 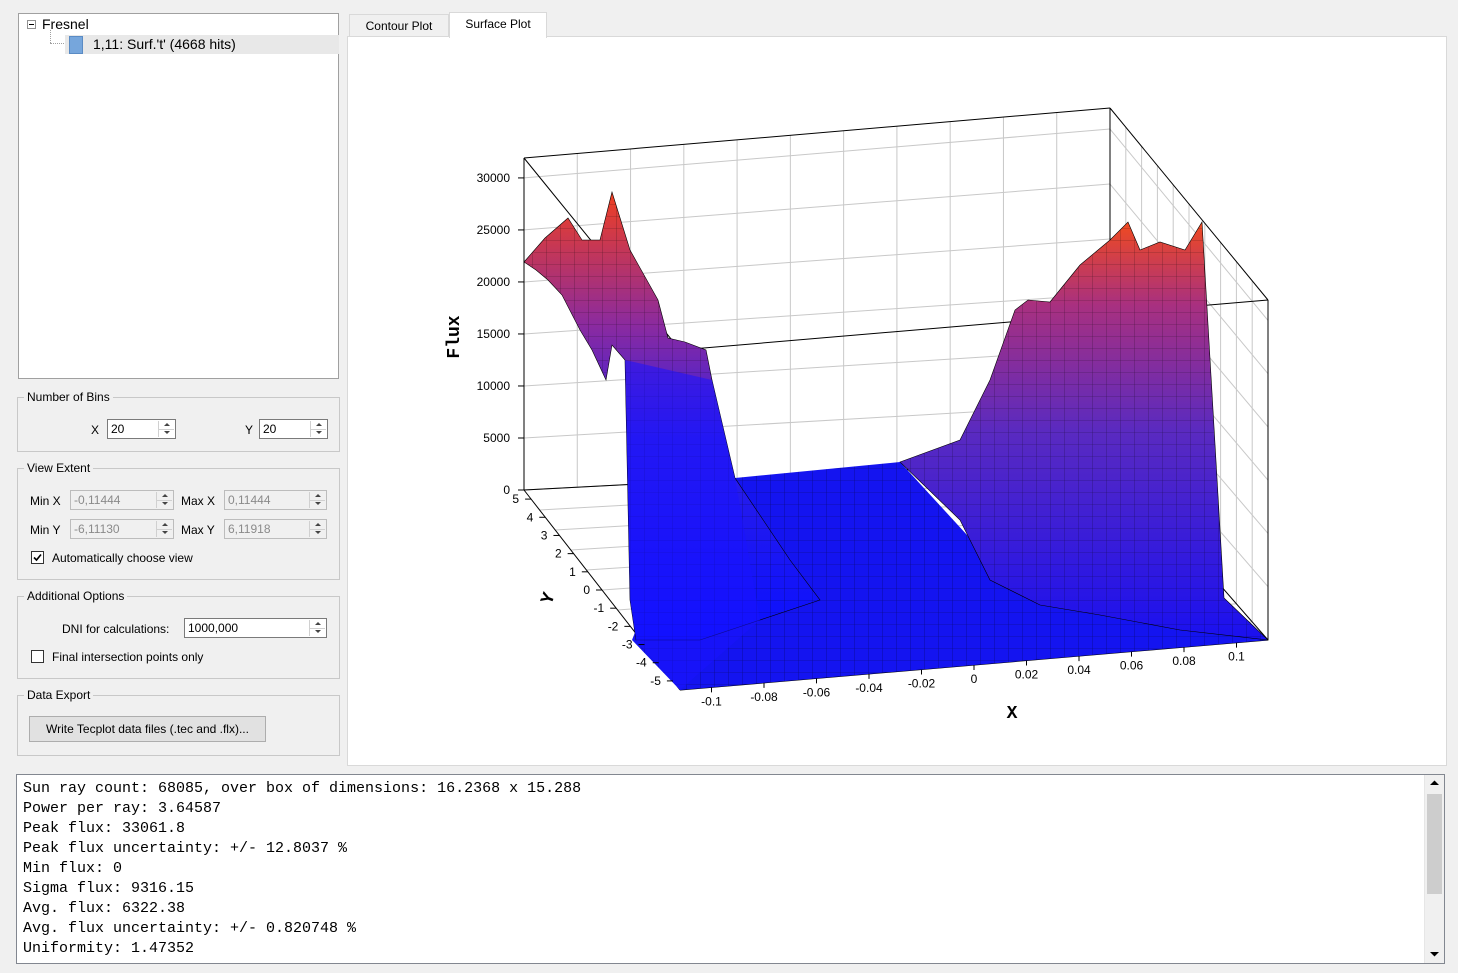 I want to click on bins-x-spinbox: 20, so click(x=141, y=429).